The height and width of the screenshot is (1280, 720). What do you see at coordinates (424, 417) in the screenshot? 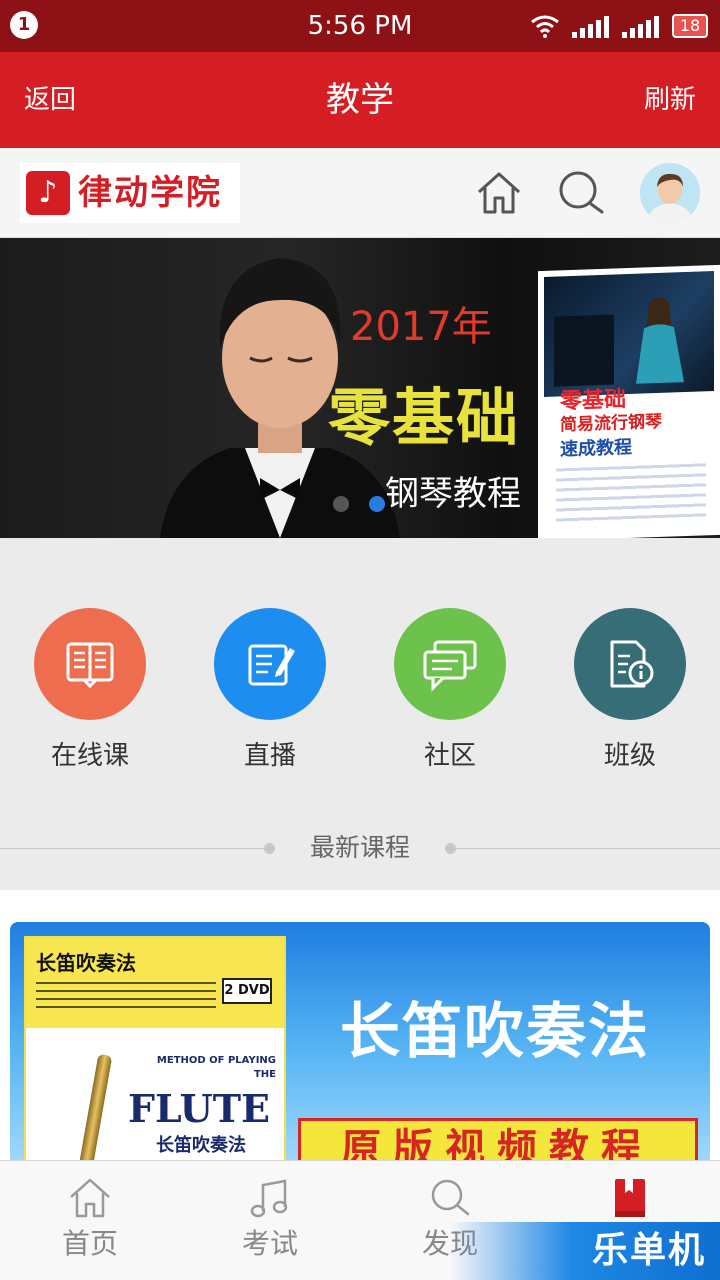
I see `banner-headline: 零基础` at bounding box center [424, 417].